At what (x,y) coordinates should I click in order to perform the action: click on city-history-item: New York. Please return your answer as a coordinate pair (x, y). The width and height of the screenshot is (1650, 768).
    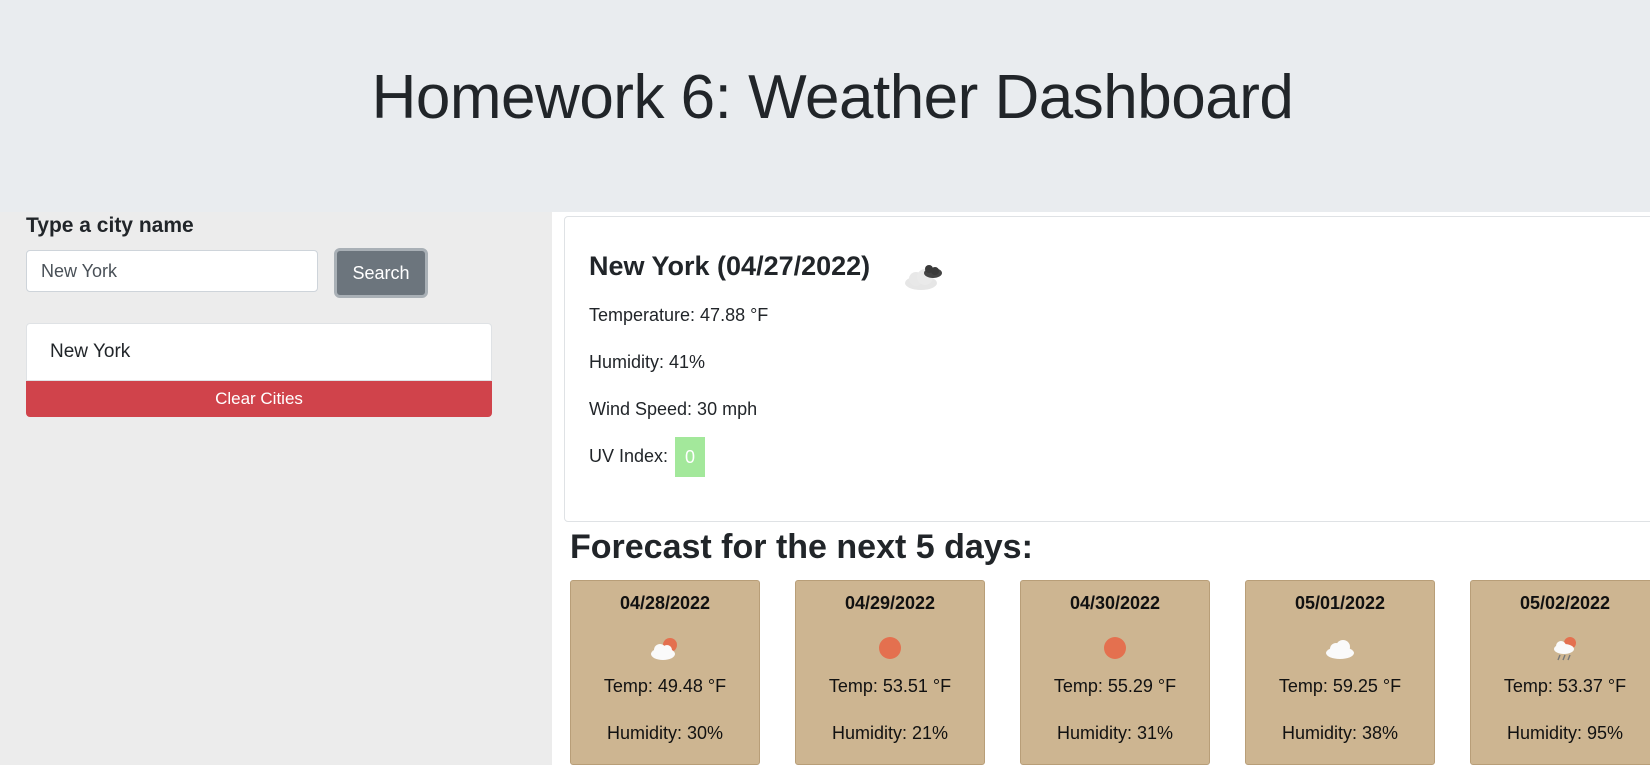
    Looking at the image, I should click on (259, 352).